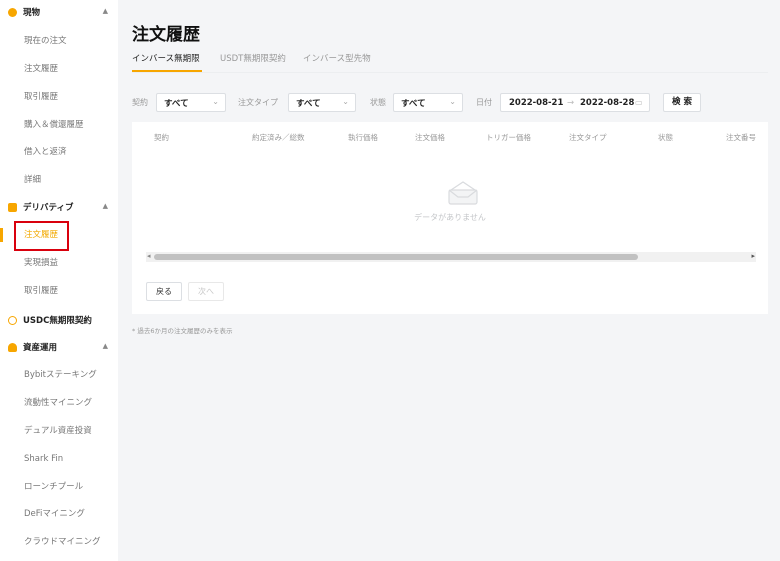  Describe the element at coordinates (60, 375) in the screenshot. I see `sidebar-item-bybit-staking: Bybitステーキング` at that location.